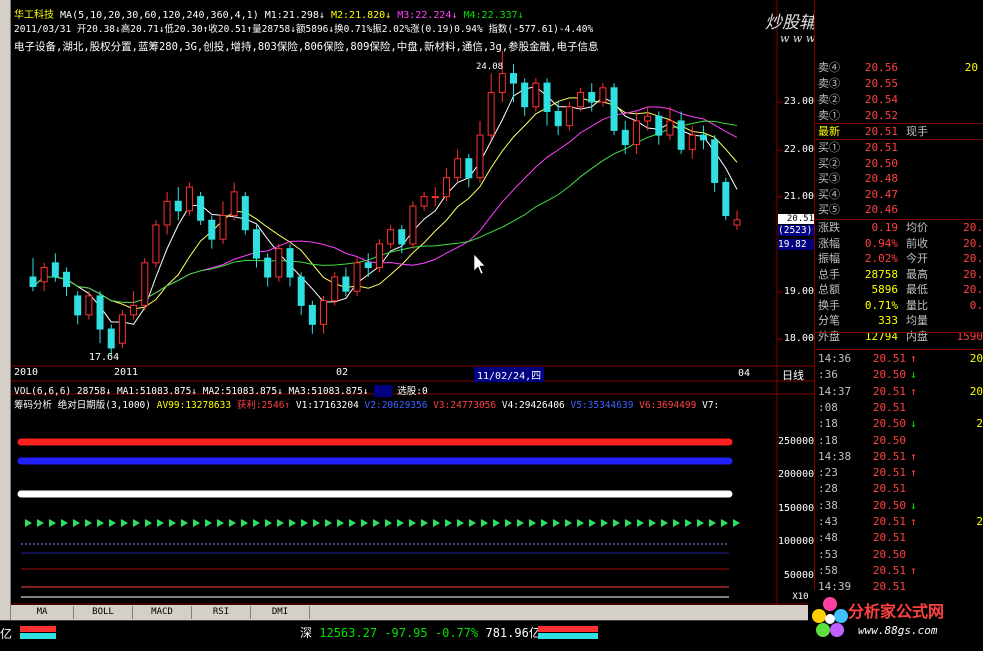 The image size is (983, 651). I want to click on stat-key-2: 均价, so click(917, 227).